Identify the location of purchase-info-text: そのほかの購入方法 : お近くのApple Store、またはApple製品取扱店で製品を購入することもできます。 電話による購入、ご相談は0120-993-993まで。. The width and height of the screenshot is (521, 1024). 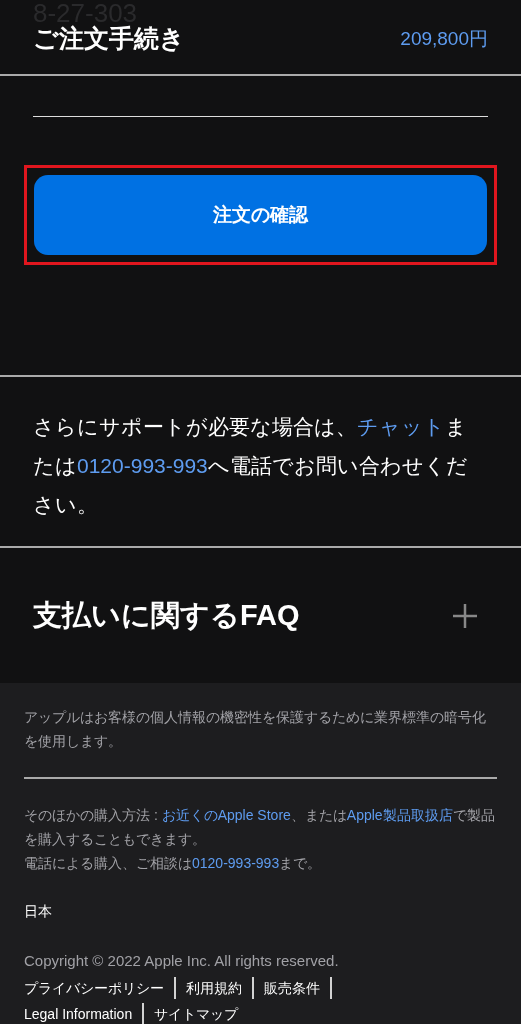
(260, 839).